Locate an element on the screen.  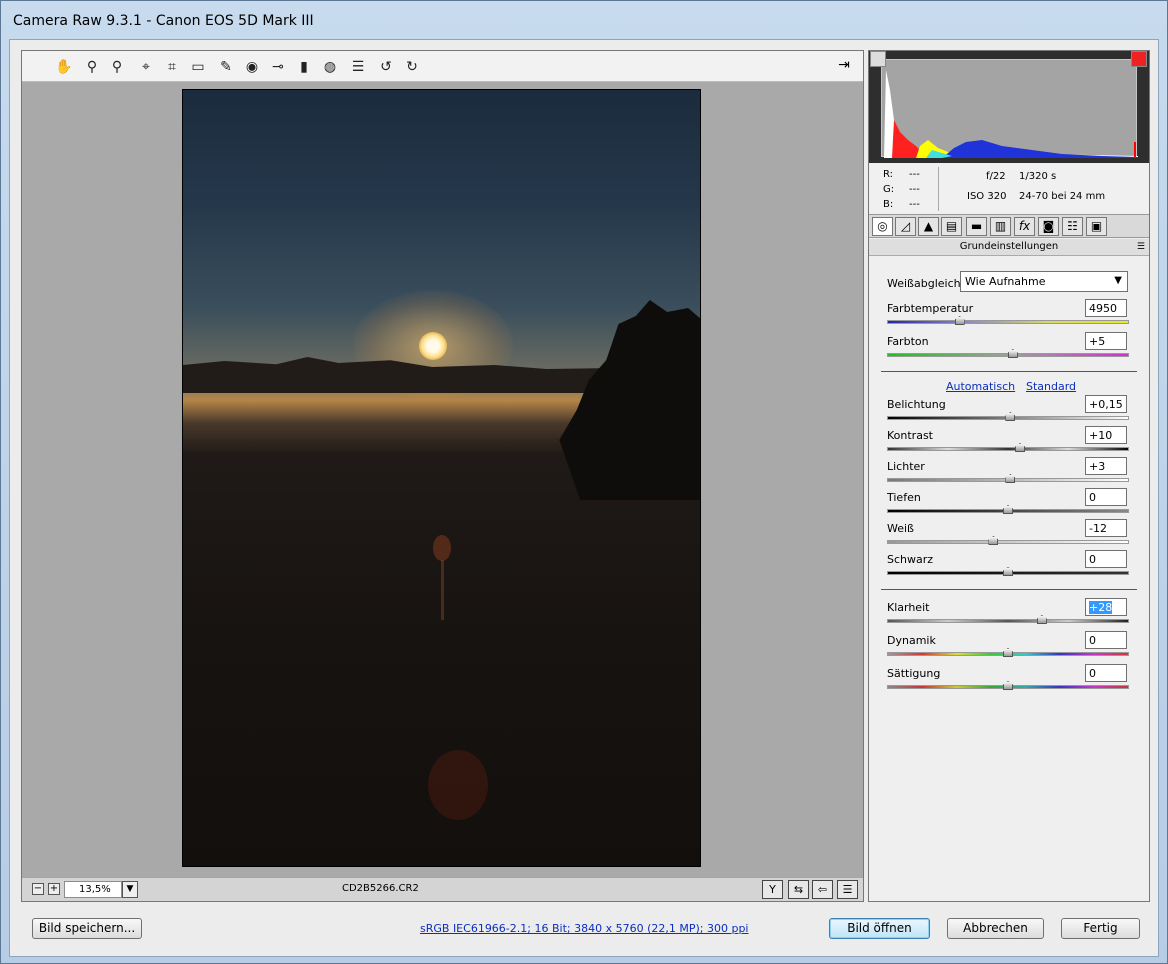
highlights-slider-thumb is located at coordinates (1010, 478).